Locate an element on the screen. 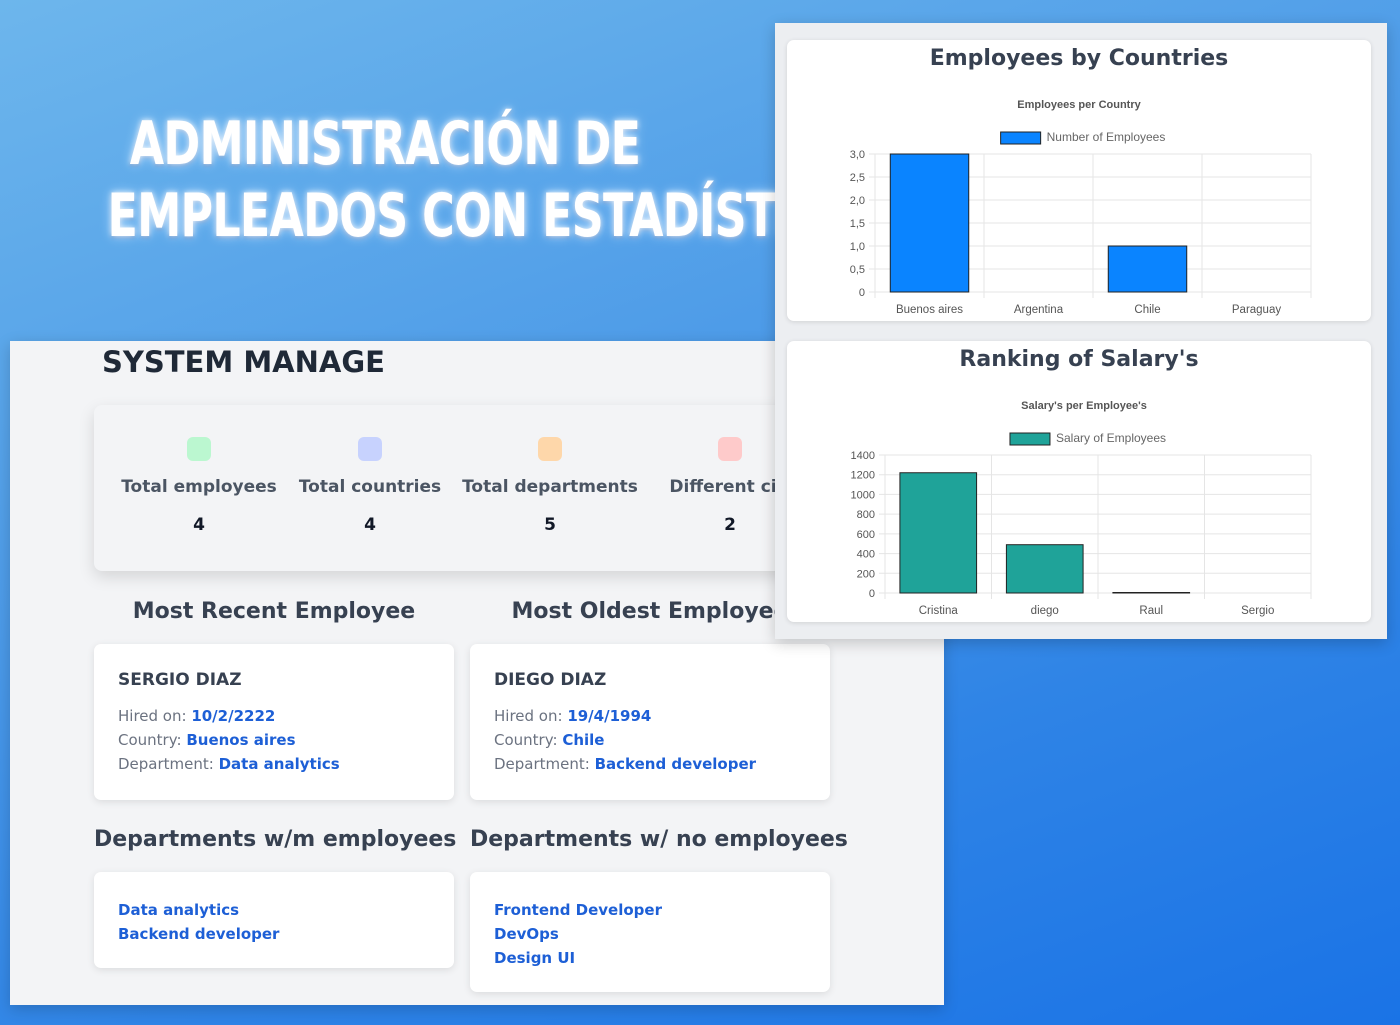 This screenshot has height=1025, width=1400. chart-title: Salary's per Employee's is located at coordinates (1084, 406).